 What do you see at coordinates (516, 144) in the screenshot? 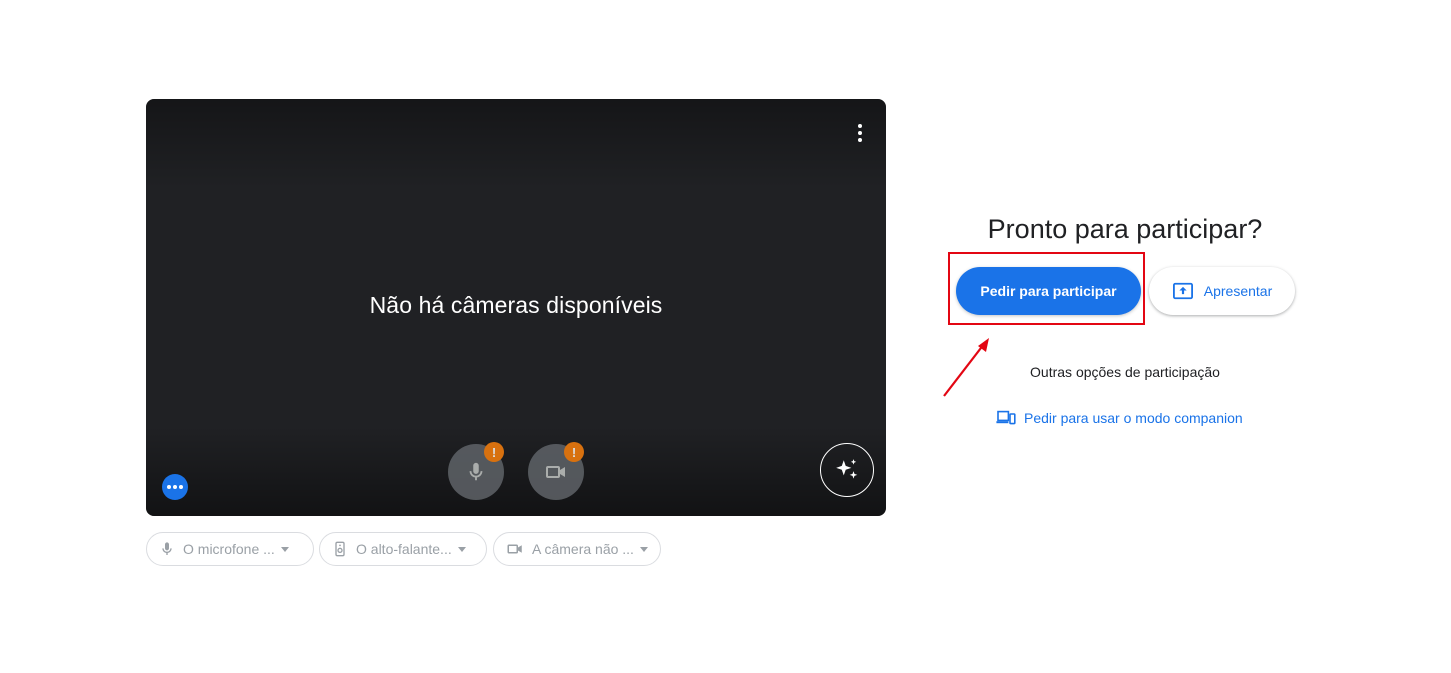
I see `preview-top-gradient` at bounding box center [516, 144].